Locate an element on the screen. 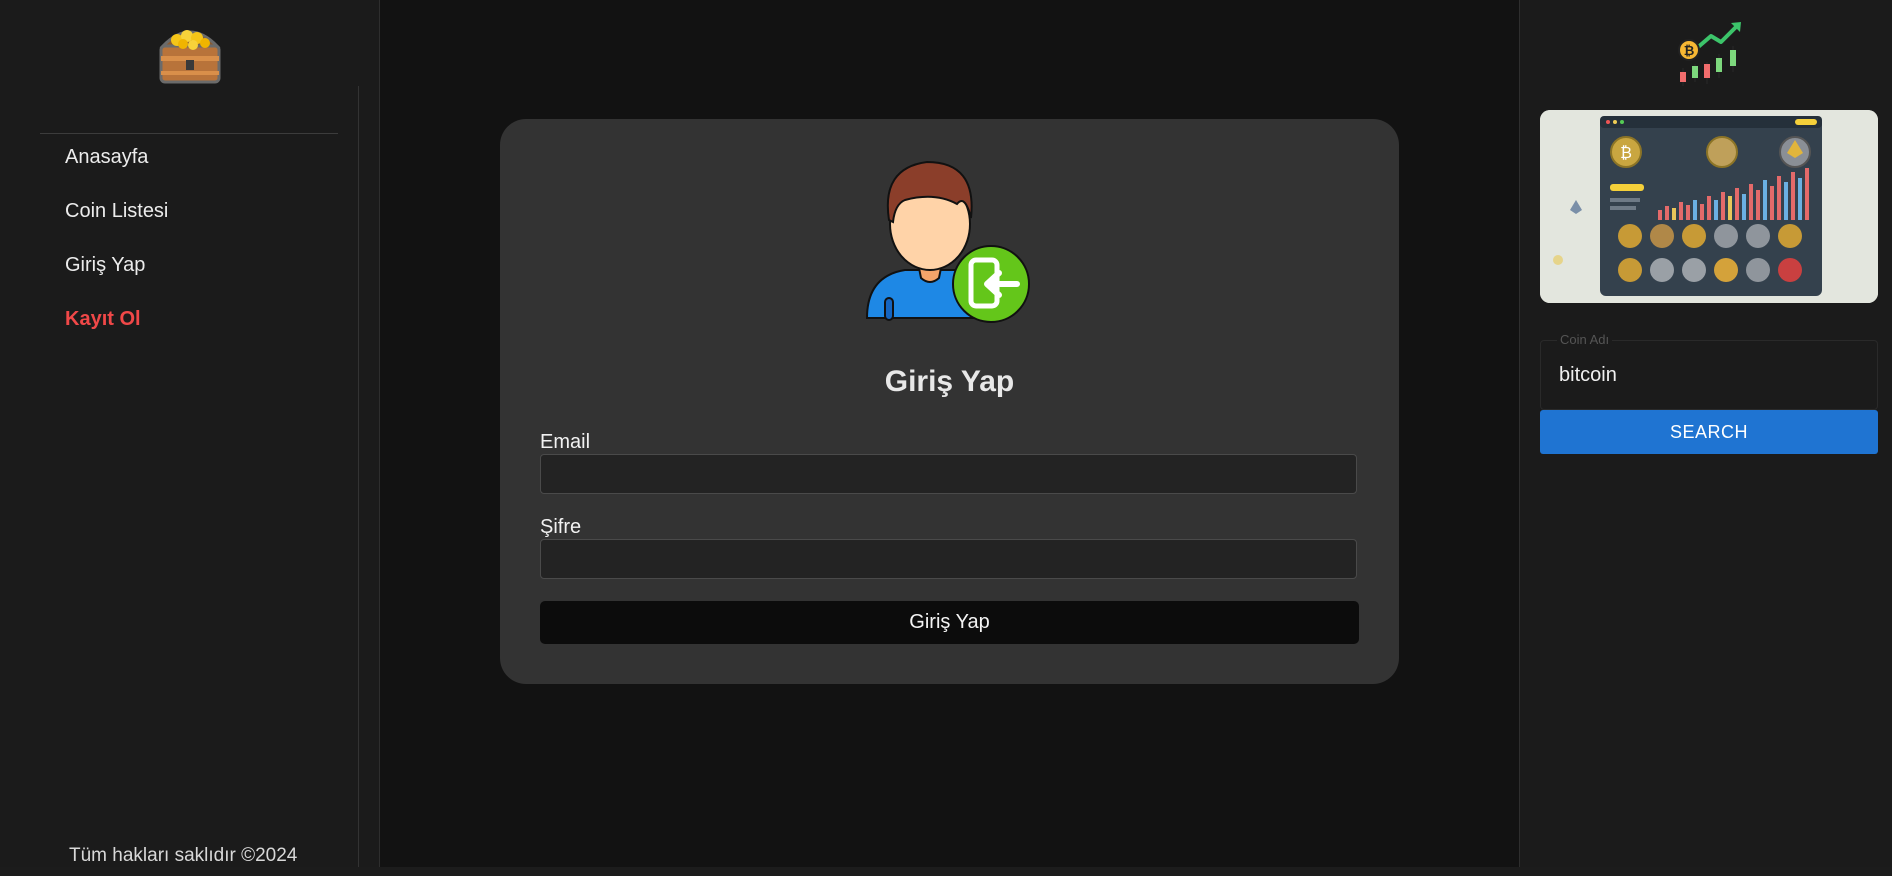 Image resolution: width=1892 pixels, height=876 pixels. nav-item-anasayfa: Anasayfa is located at coordinates (106, 157).